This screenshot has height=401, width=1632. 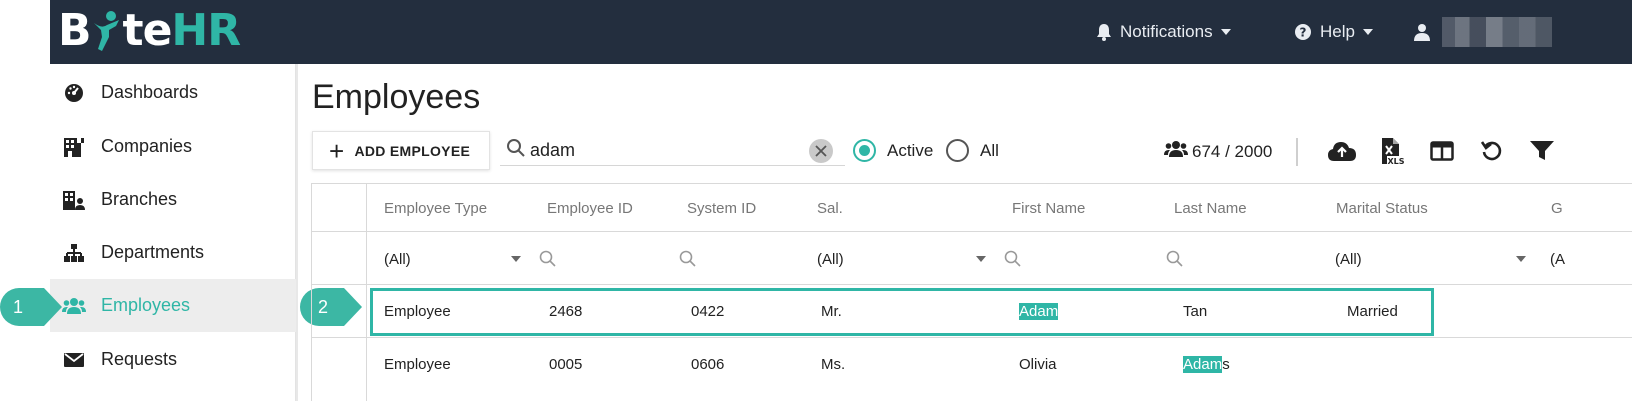 I want to click on column-header-marital-status: Marital Status, so click(x=1382, y=208).